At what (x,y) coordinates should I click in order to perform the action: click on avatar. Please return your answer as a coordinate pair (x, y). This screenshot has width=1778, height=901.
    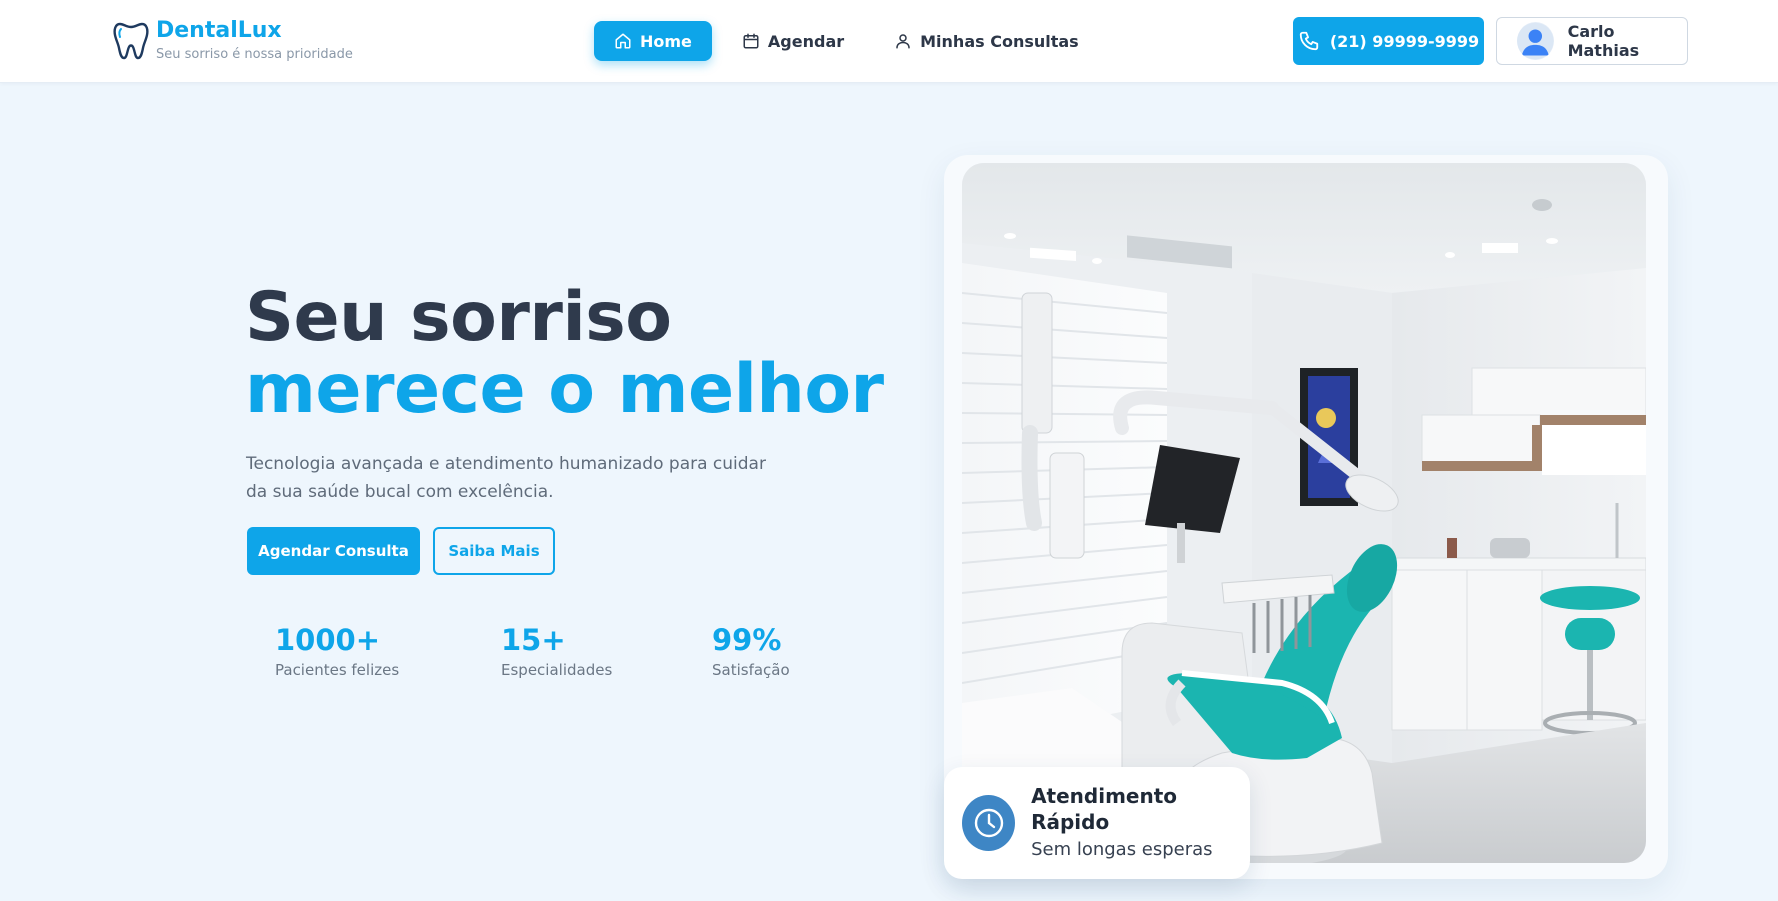
    Looking at the image, I should click on (1535, 41).